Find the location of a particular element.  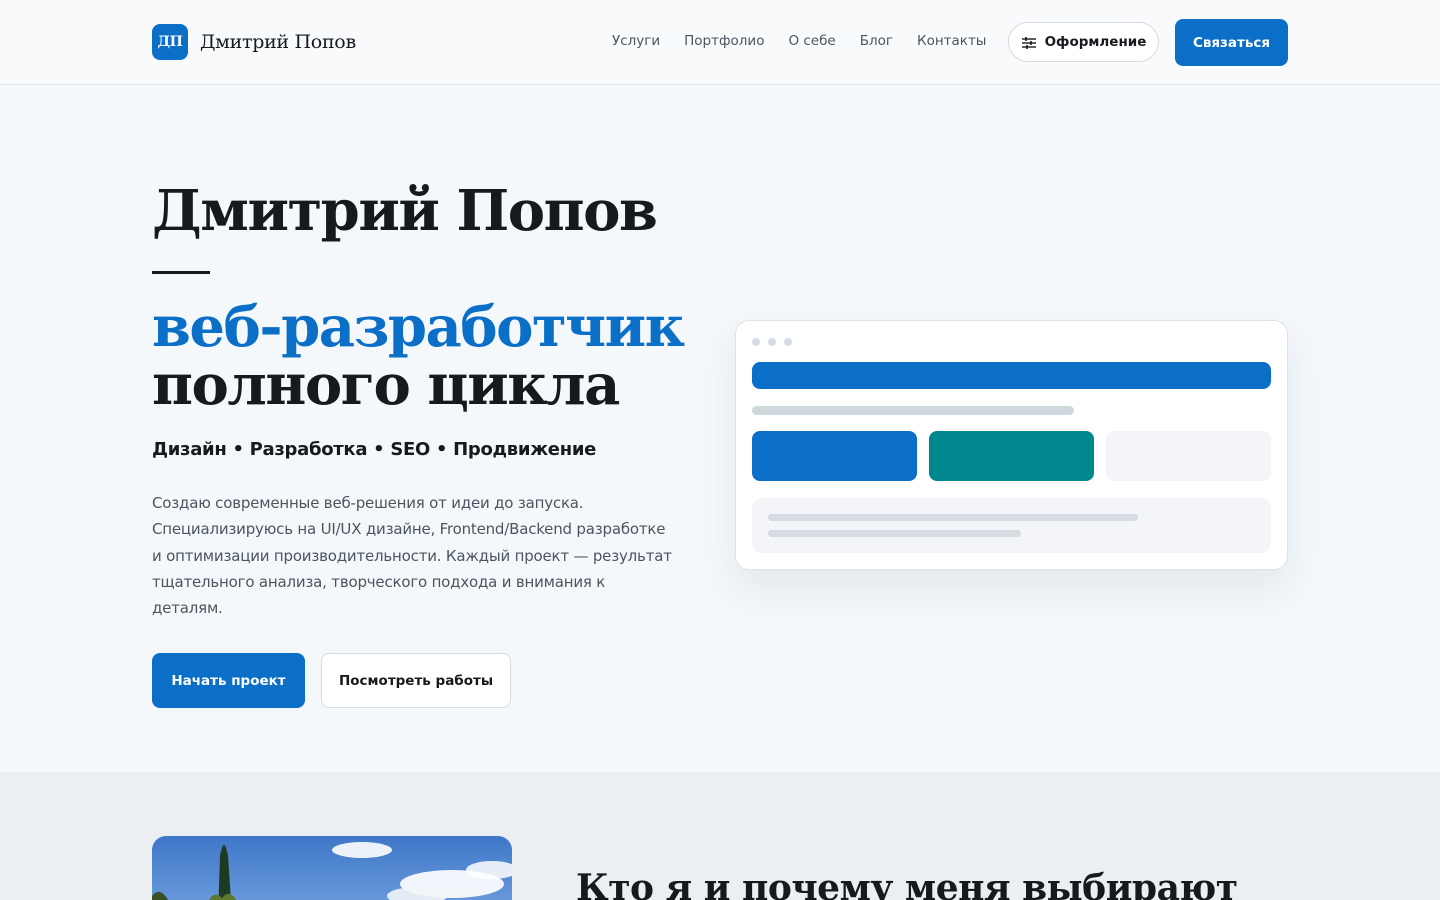

mockup-text-panel is located at coordinates (1011, 525).